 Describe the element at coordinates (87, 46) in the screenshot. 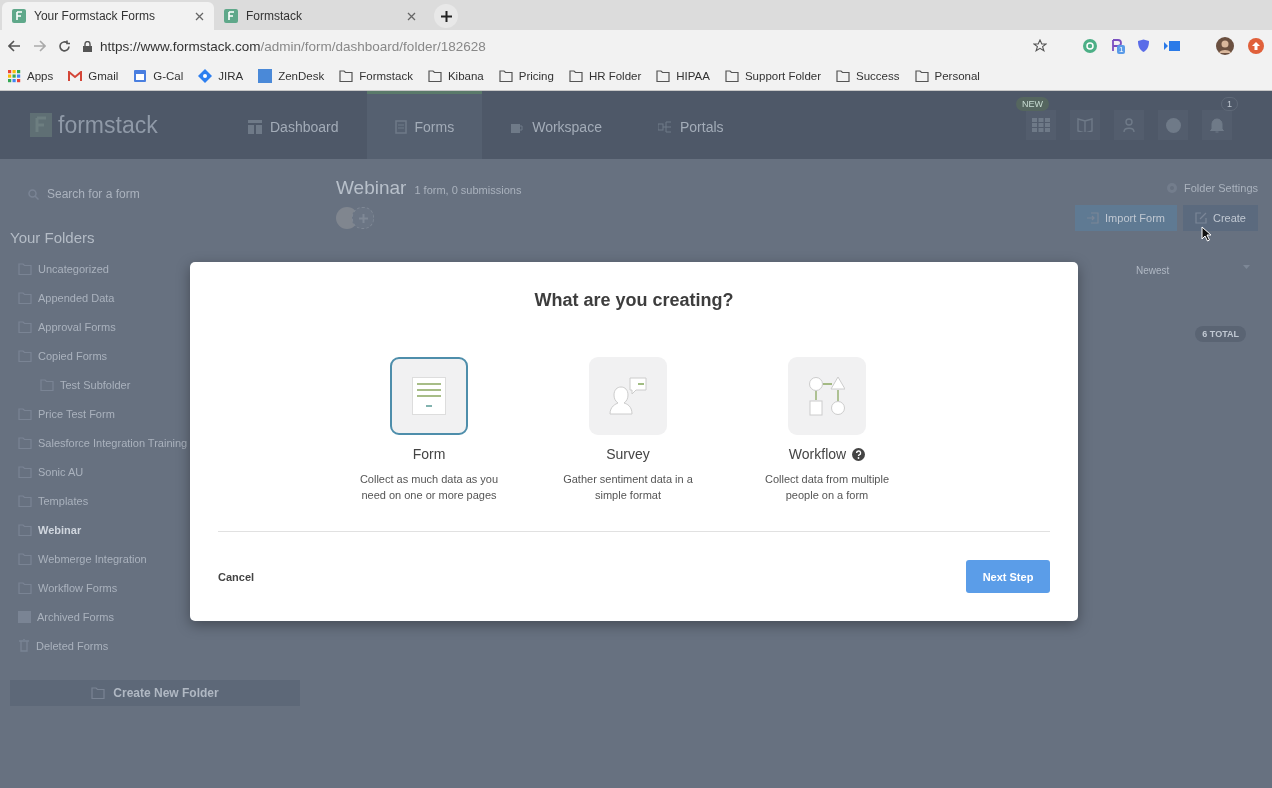

I see `lock-icon` at that location.